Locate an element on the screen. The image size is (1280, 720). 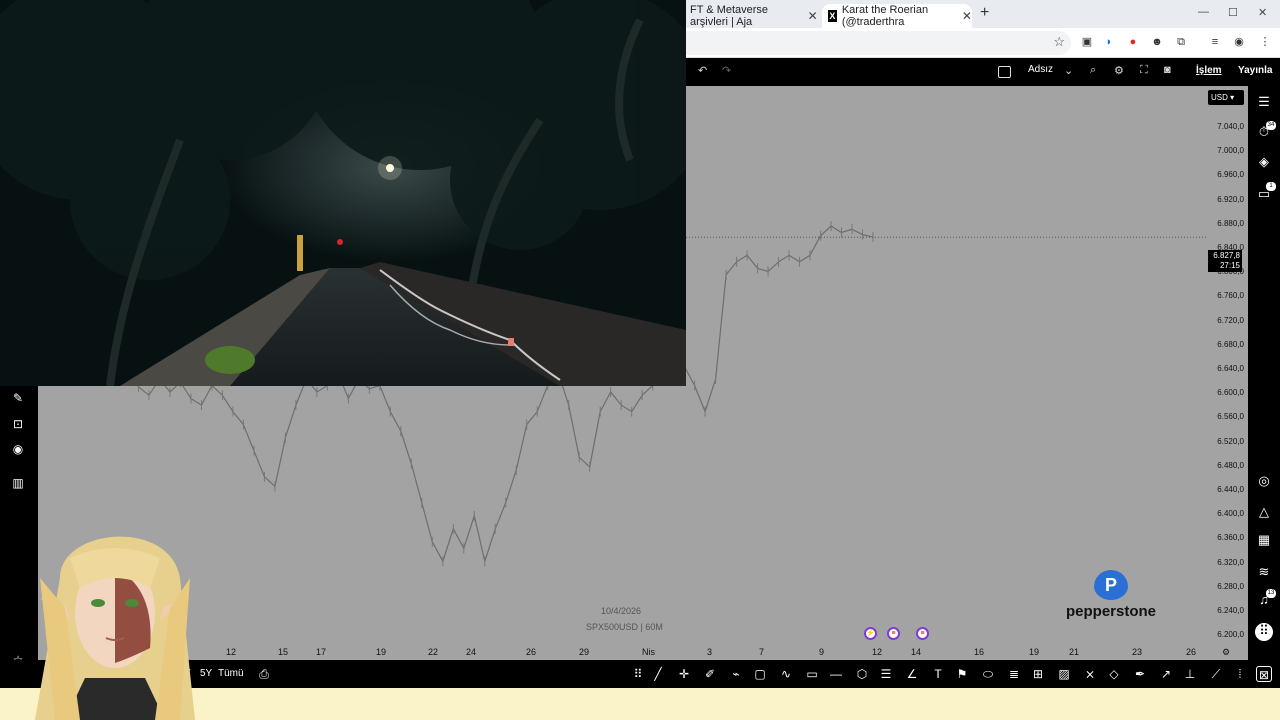
redo-icon: ↷ is located at coordinates (726, 70).